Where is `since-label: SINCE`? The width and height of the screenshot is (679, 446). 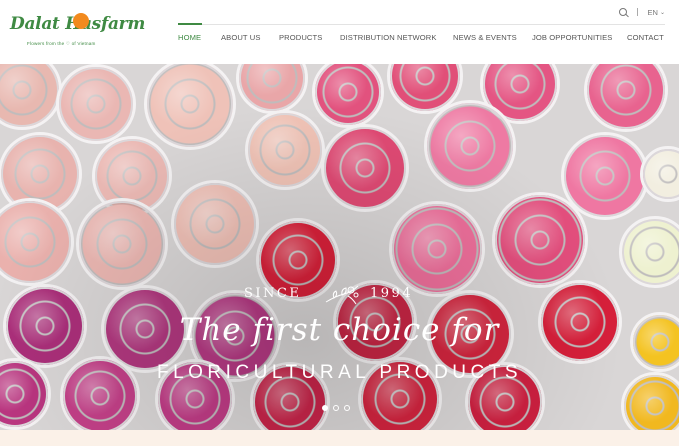 since-label: SINCE is located at coordinates (273, 293).